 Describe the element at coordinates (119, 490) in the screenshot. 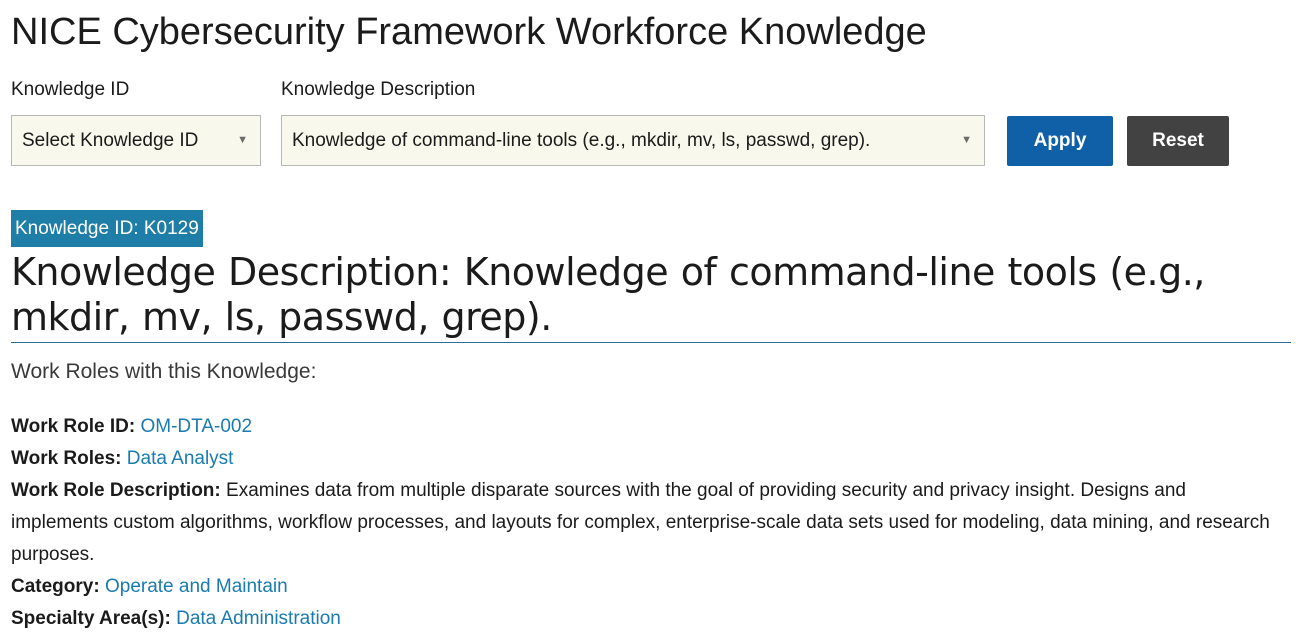

I see `work-role-description-label: Work Role Description:` at that location.